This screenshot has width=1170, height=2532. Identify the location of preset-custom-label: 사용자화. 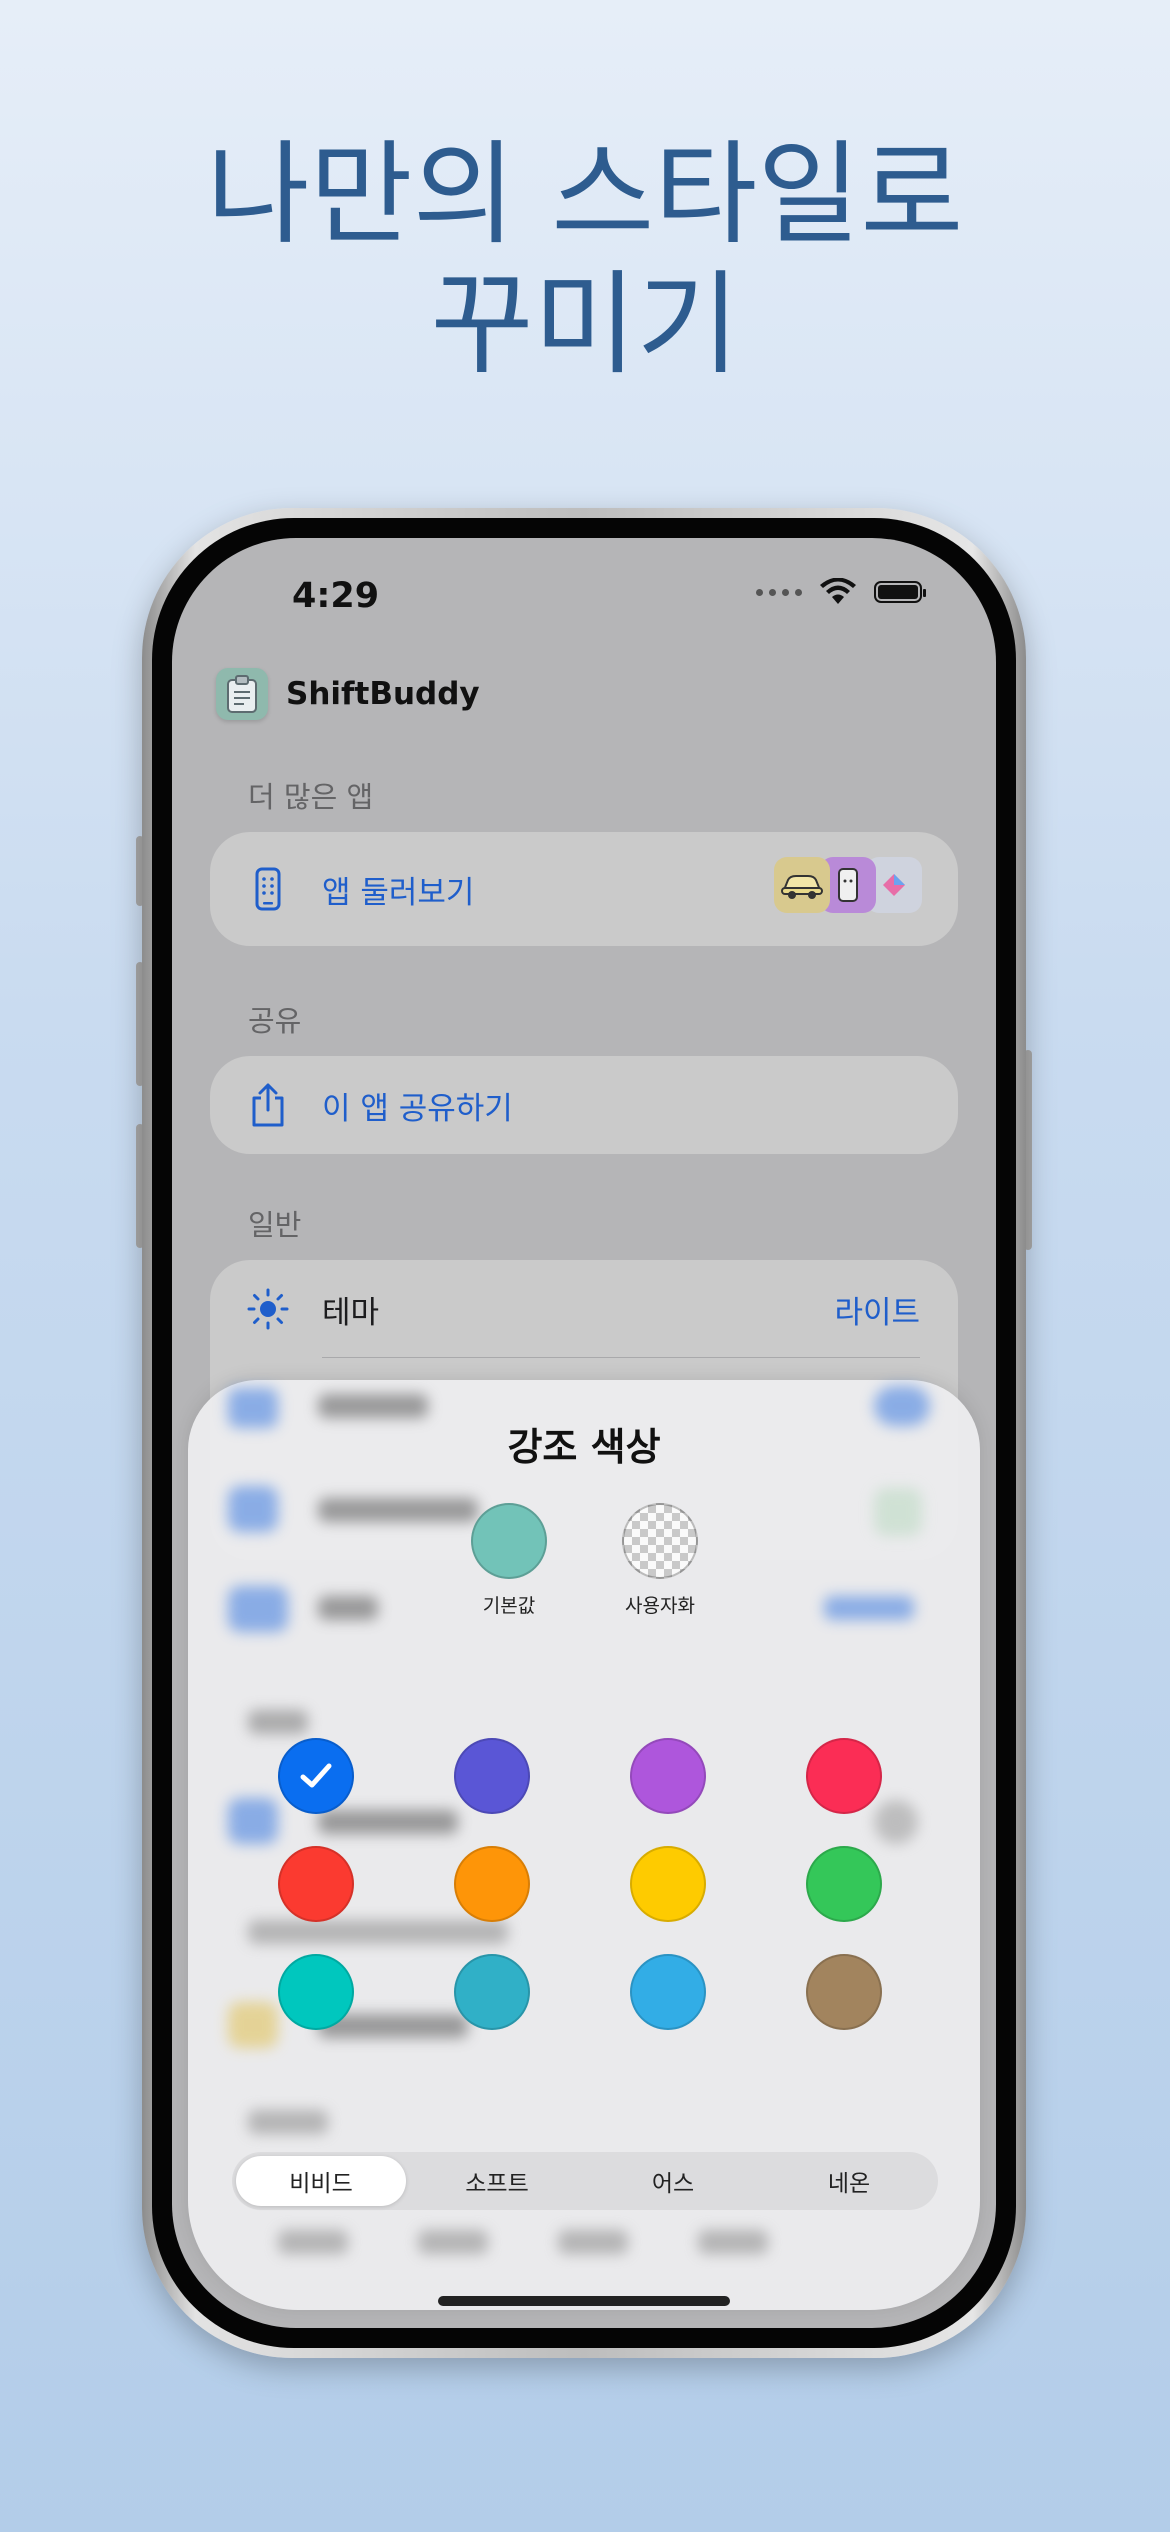
(660, 1606).